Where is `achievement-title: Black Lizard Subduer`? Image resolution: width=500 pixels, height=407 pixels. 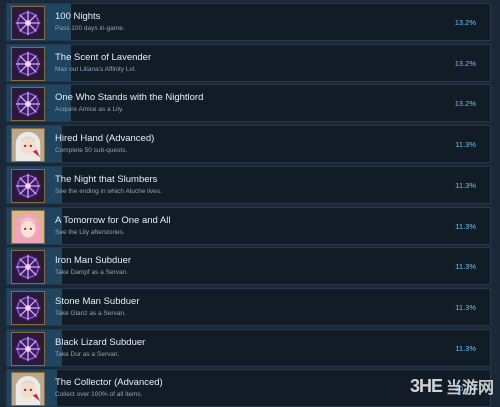
achievement-title: Black Lizard Subduer is located at coordinates (100, 342).